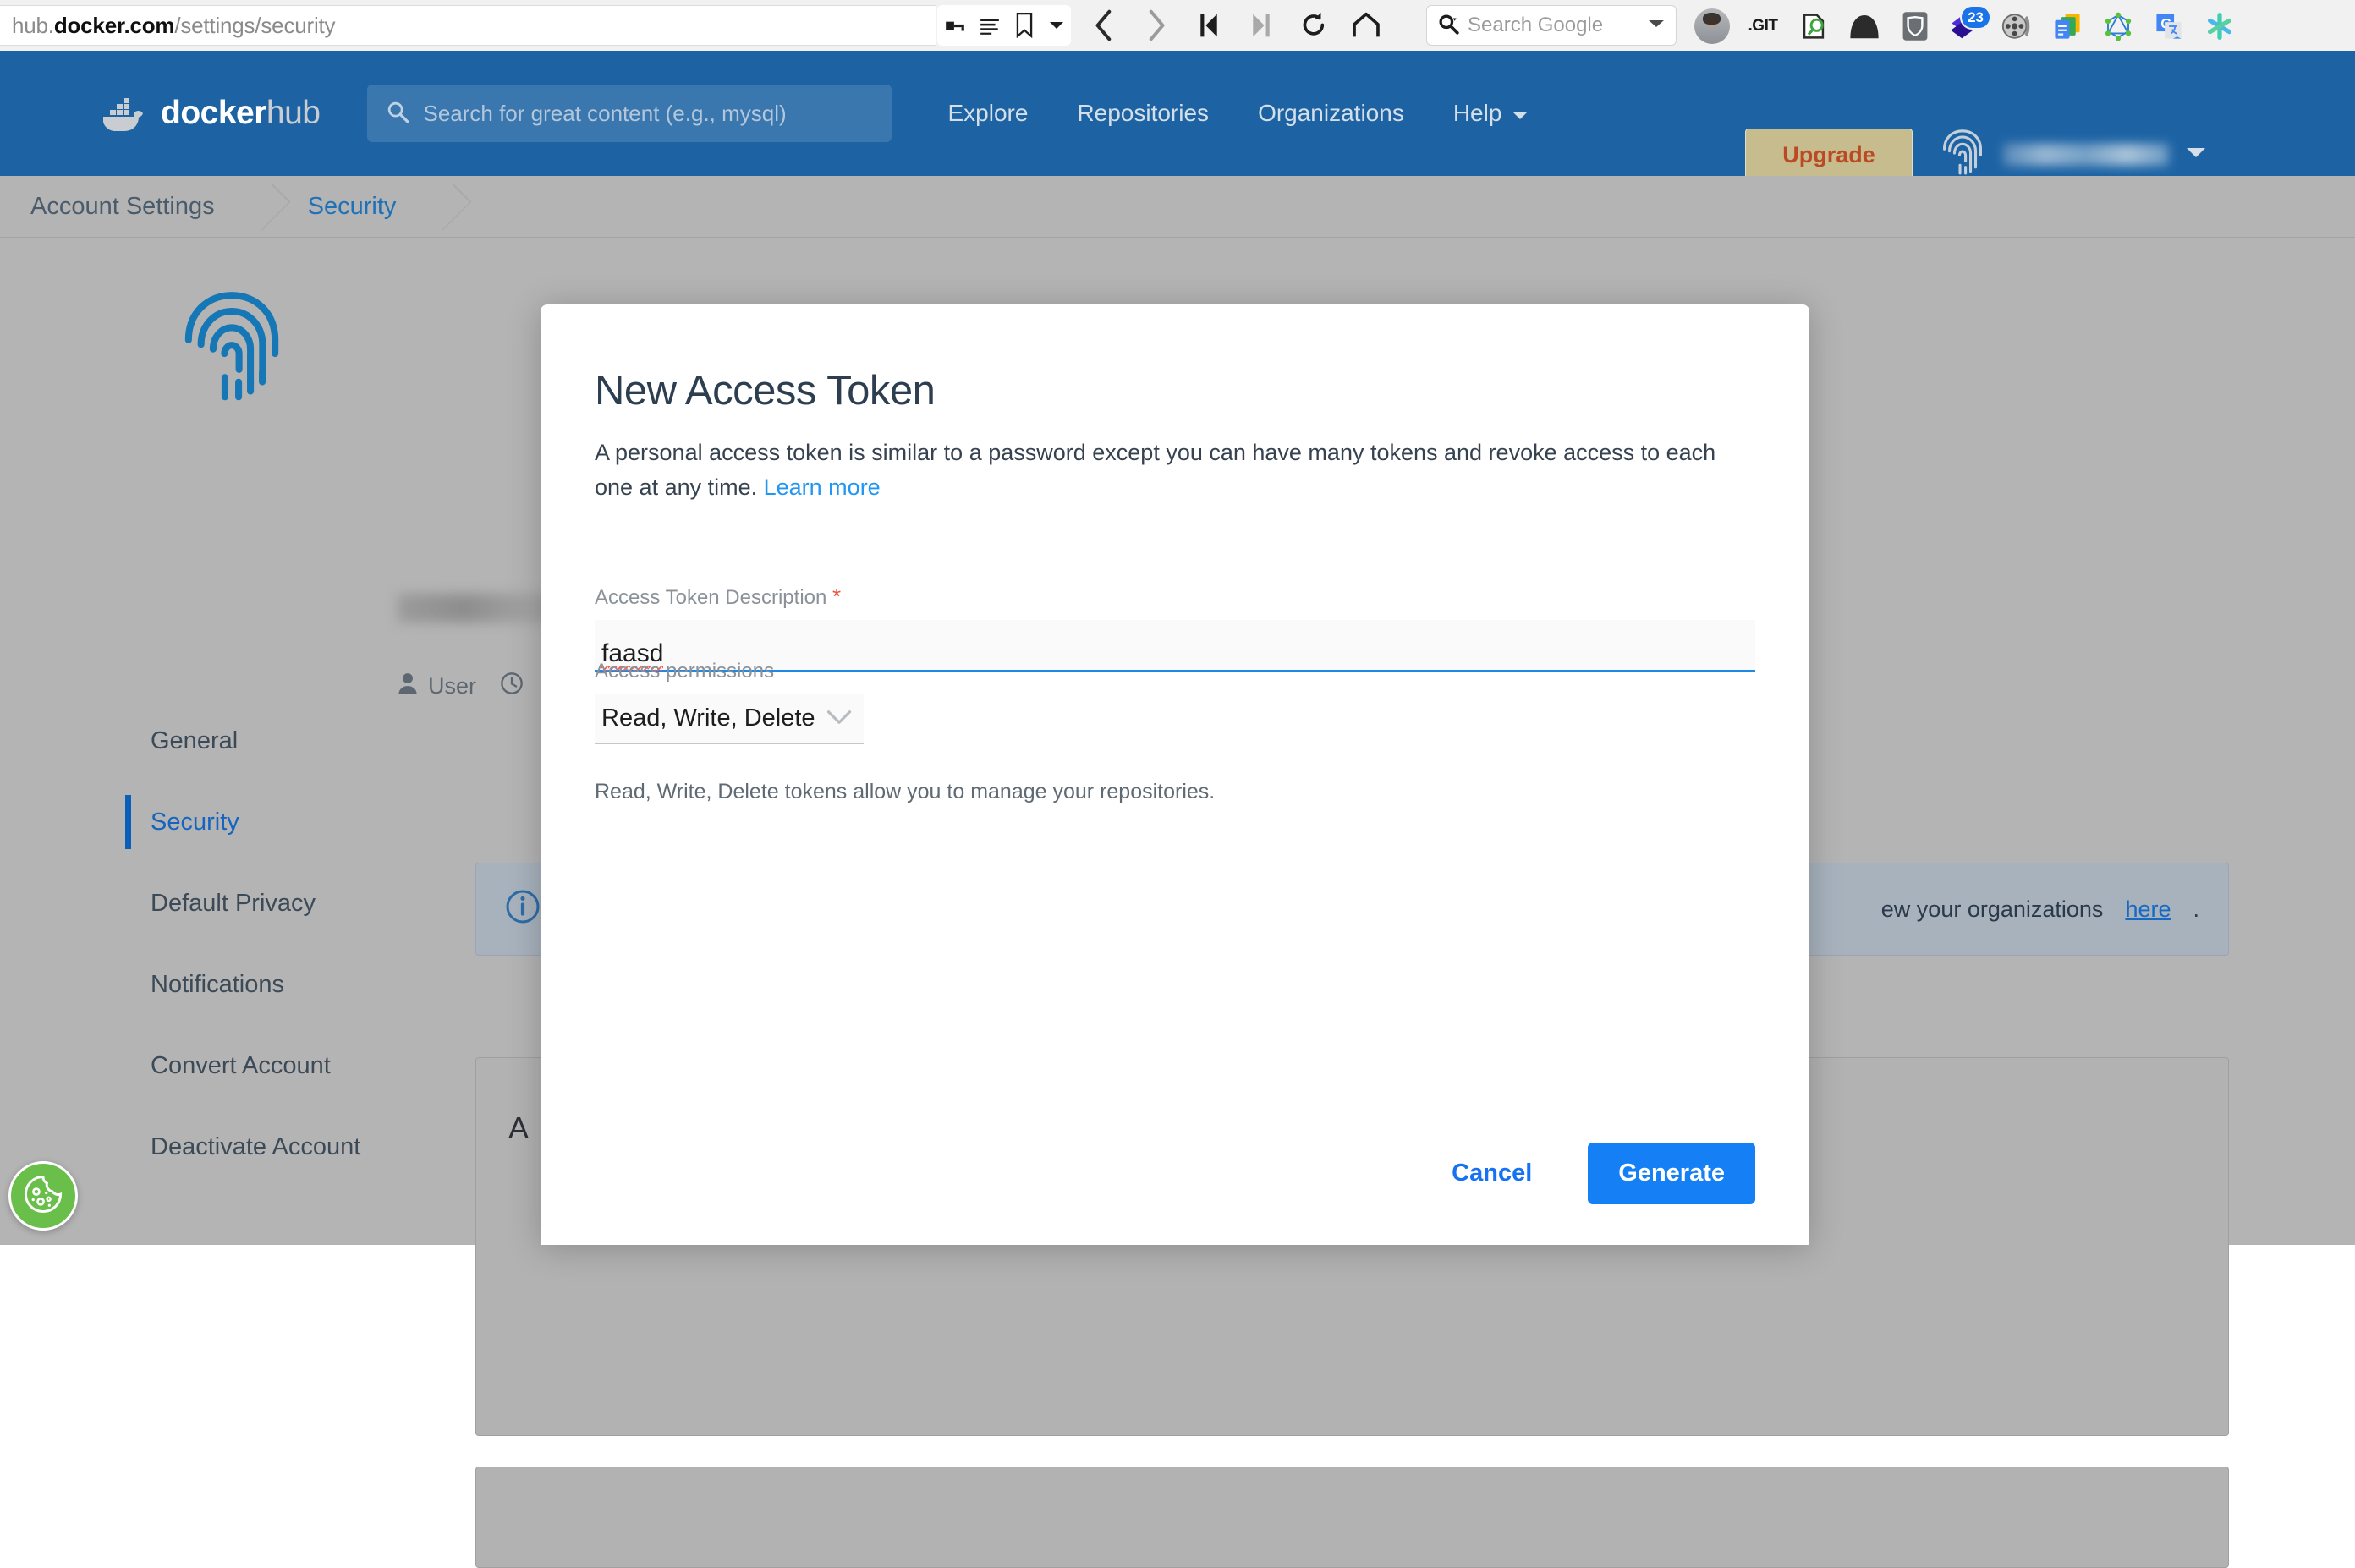 This screenshot has height=1568, width=2355. I want to click on secondary-card, so click(1352, 1517).